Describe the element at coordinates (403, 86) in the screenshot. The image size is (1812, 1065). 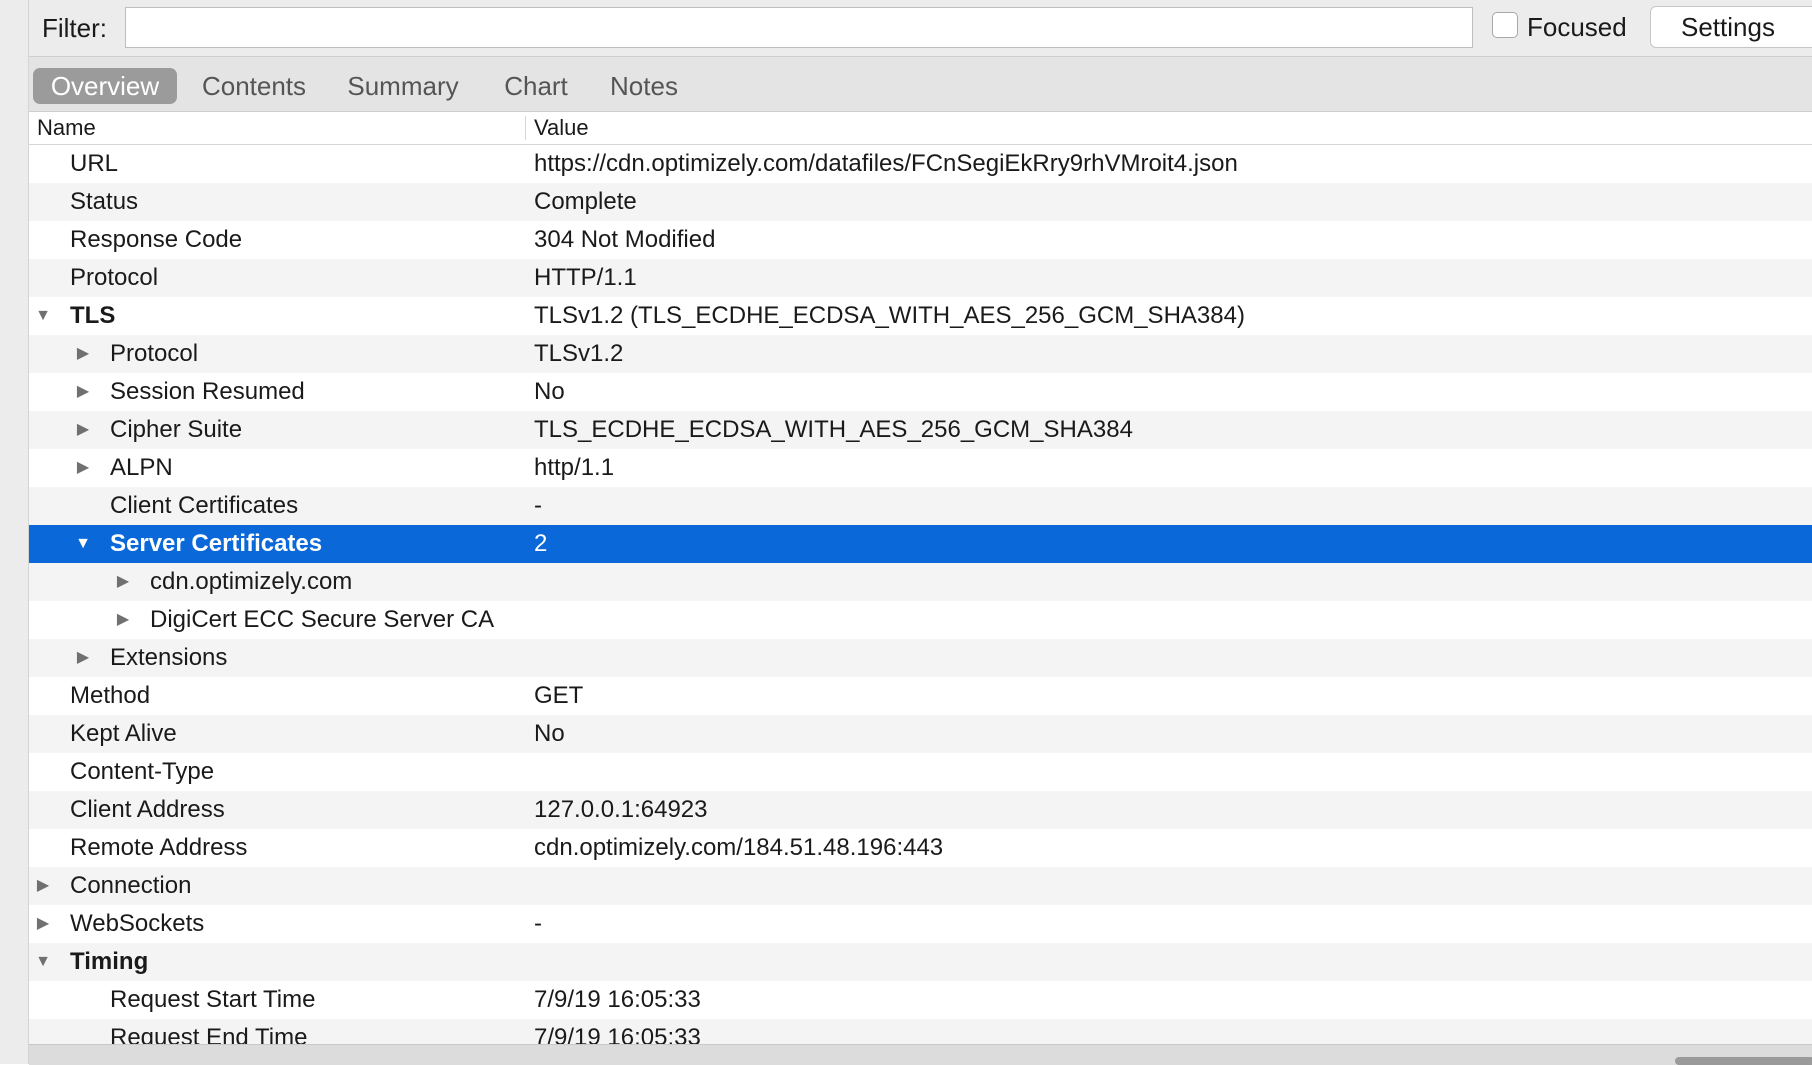
I see `tab-summary: Summary` at that location.